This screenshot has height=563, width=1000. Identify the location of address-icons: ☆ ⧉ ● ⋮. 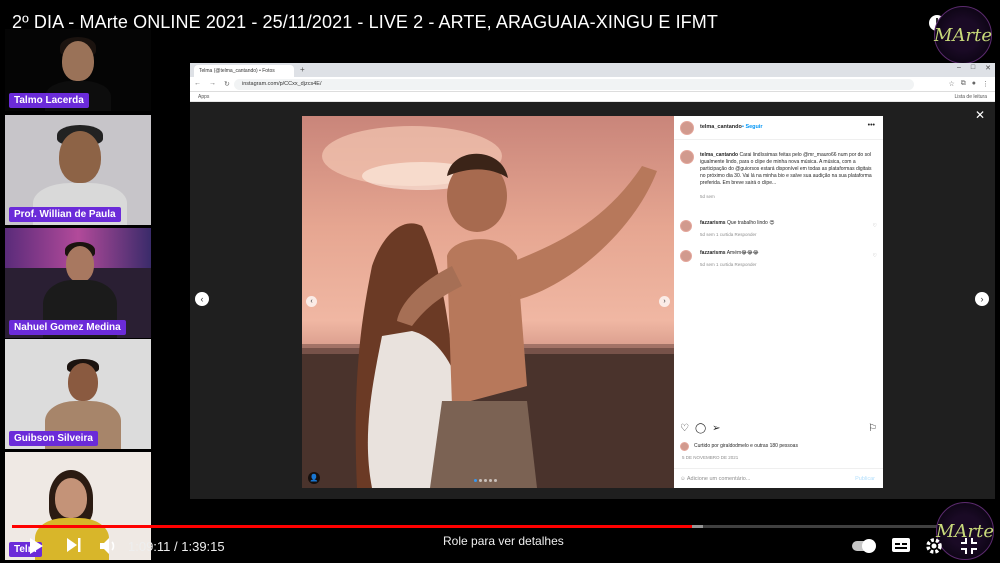
(968, 84).